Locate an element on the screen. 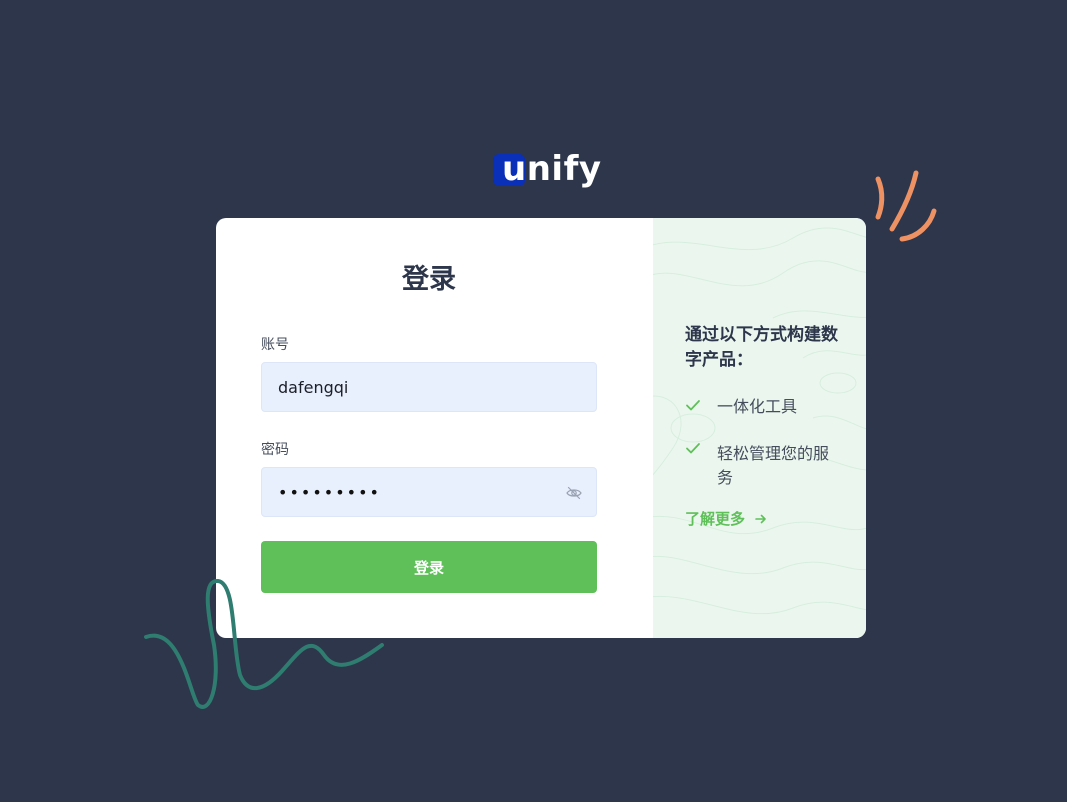  account-input: dafengqi is located at coordinates (429, 387).